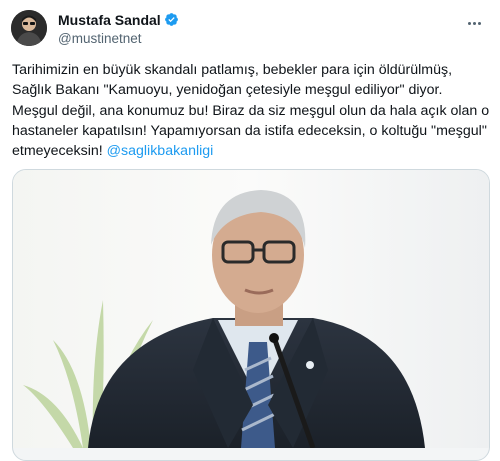 This screenshot has height=461, width=500. I want to click on author-handle: @mustinetnet, so click(118, 38).